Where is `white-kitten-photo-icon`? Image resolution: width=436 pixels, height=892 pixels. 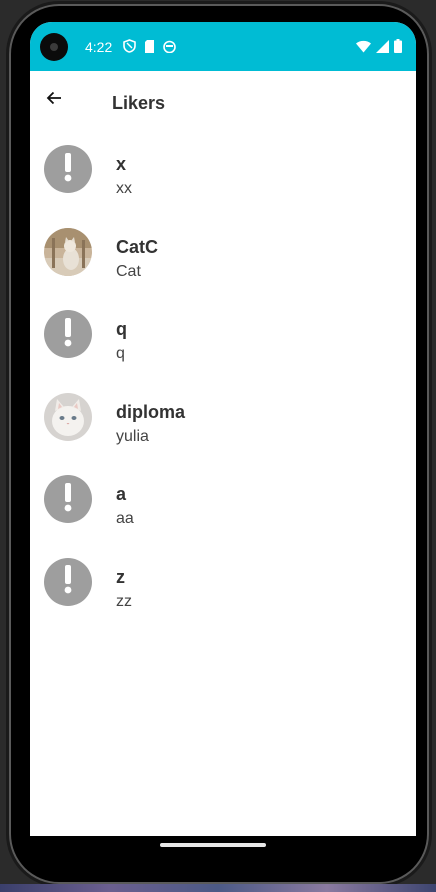 white-kitten-photo-icon is located at coordinates (68, 416).